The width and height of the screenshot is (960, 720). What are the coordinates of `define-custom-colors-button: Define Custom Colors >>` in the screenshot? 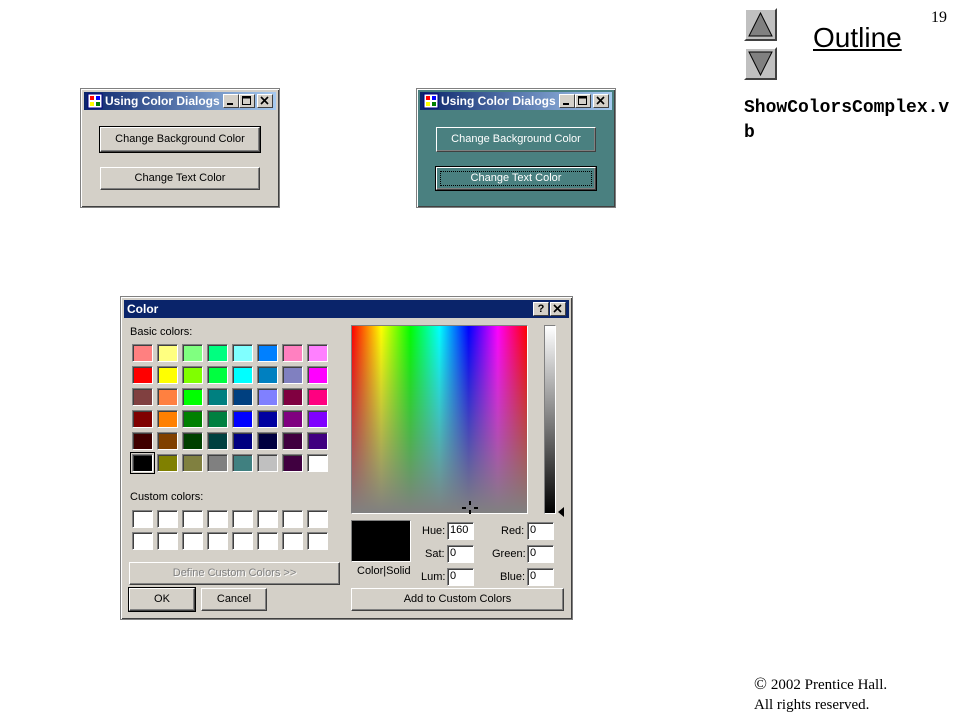 It's located at (234, 573).